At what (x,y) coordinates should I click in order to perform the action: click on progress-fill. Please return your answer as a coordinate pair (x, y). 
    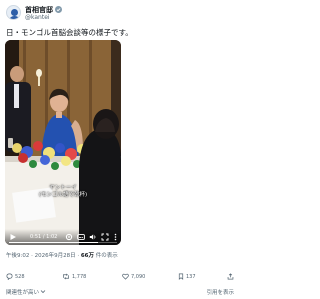
    Looking at the image, I should click on (53, 242).